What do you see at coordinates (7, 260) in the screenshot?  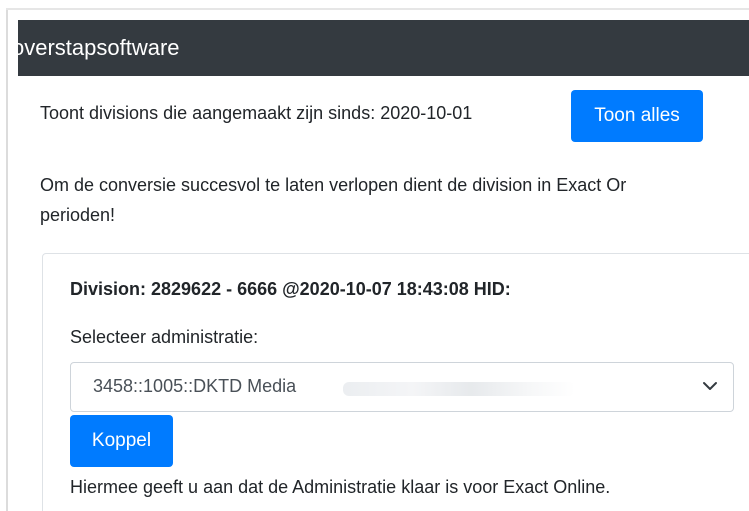 I see `frame-left-border` at bounding box center [7, 260].